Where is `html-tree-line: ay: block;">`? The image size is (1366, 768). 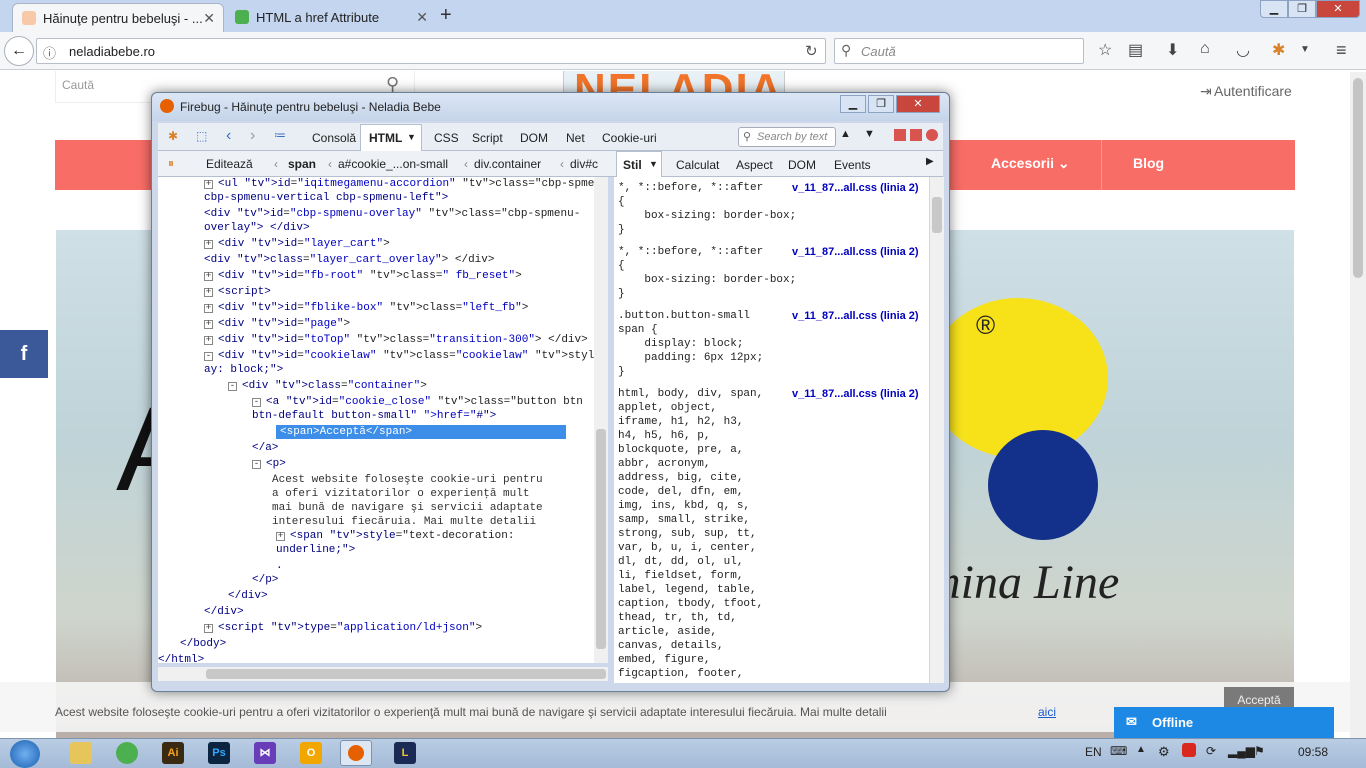
html-tree-line: ay: block;"> is located at coordinates (243, 370).